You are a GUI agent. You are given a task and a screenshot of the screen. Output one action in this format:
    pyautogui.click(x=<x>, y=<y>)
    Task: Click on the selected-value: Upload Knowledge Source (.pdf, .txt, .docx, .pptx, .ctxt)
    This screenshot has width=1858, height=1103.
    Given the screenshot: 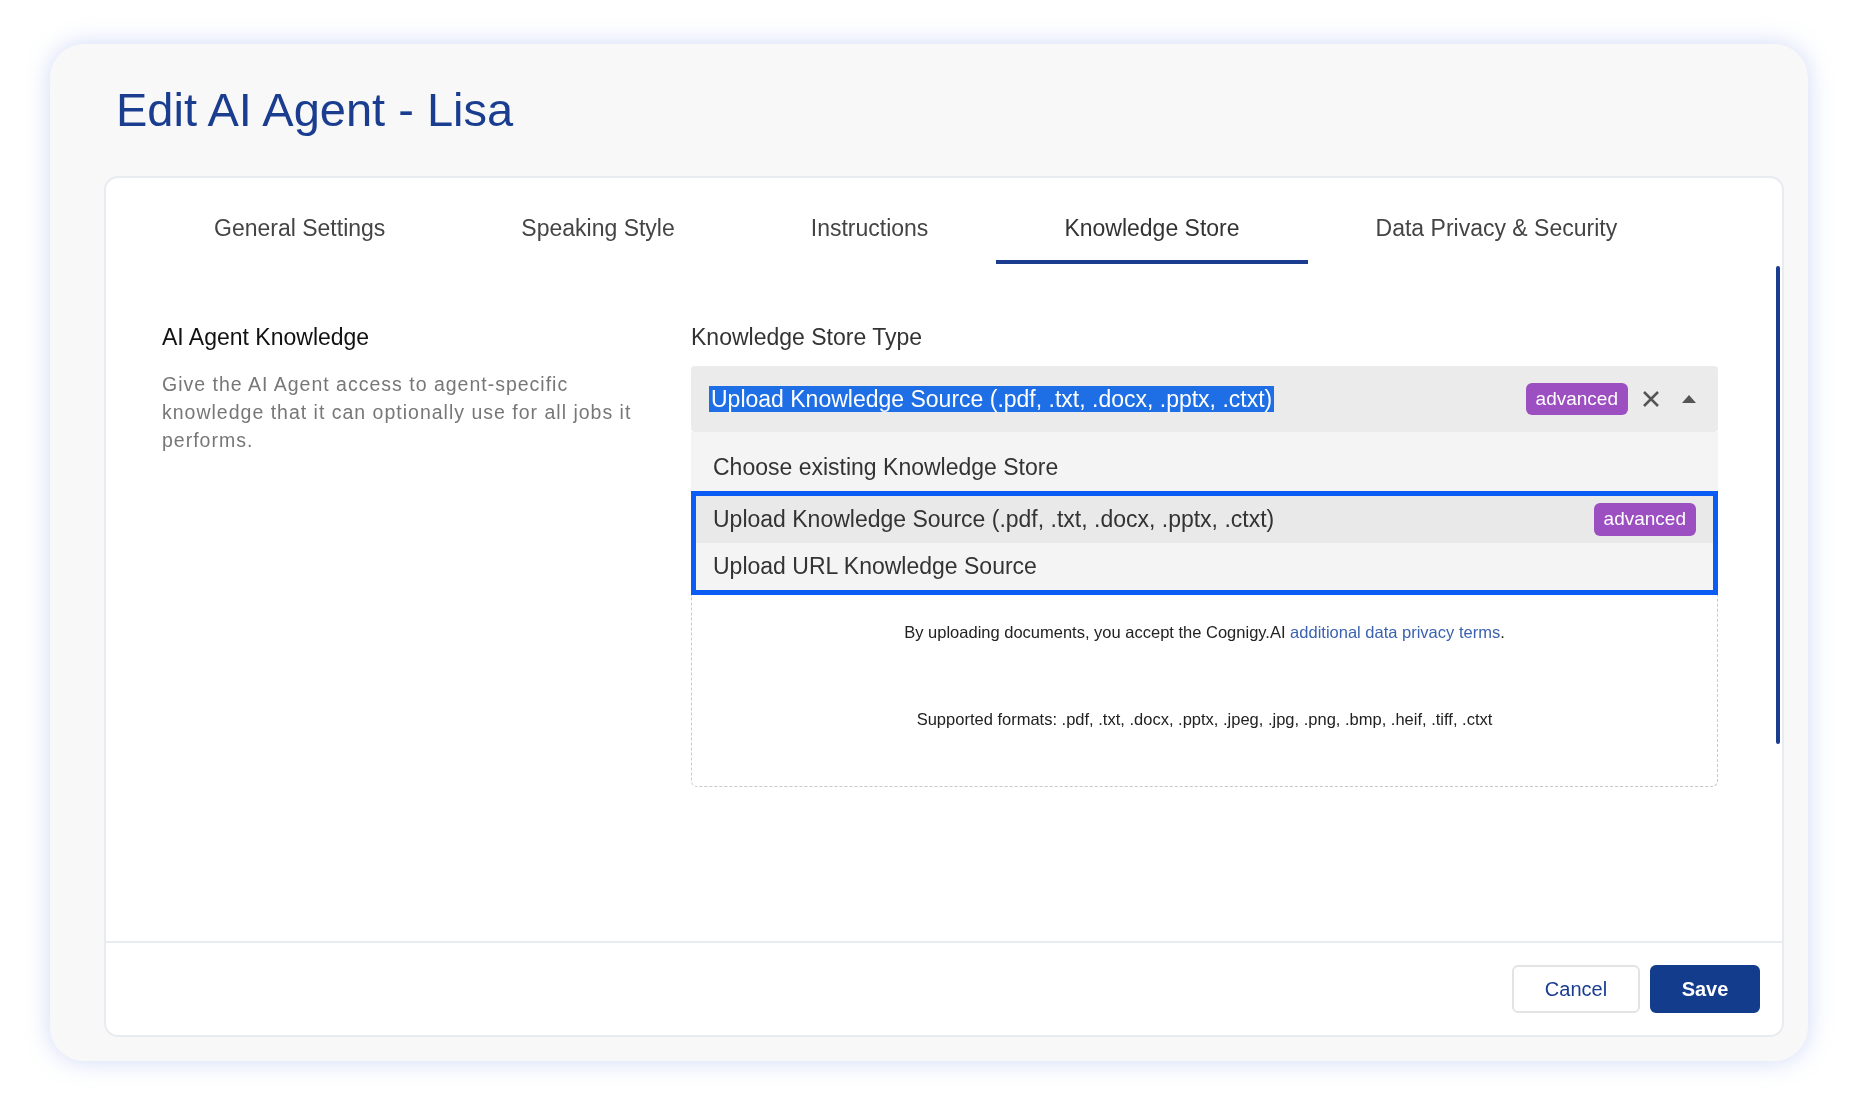 What is the action you would take?
    pyautogui.click(x=992, y=398)
    